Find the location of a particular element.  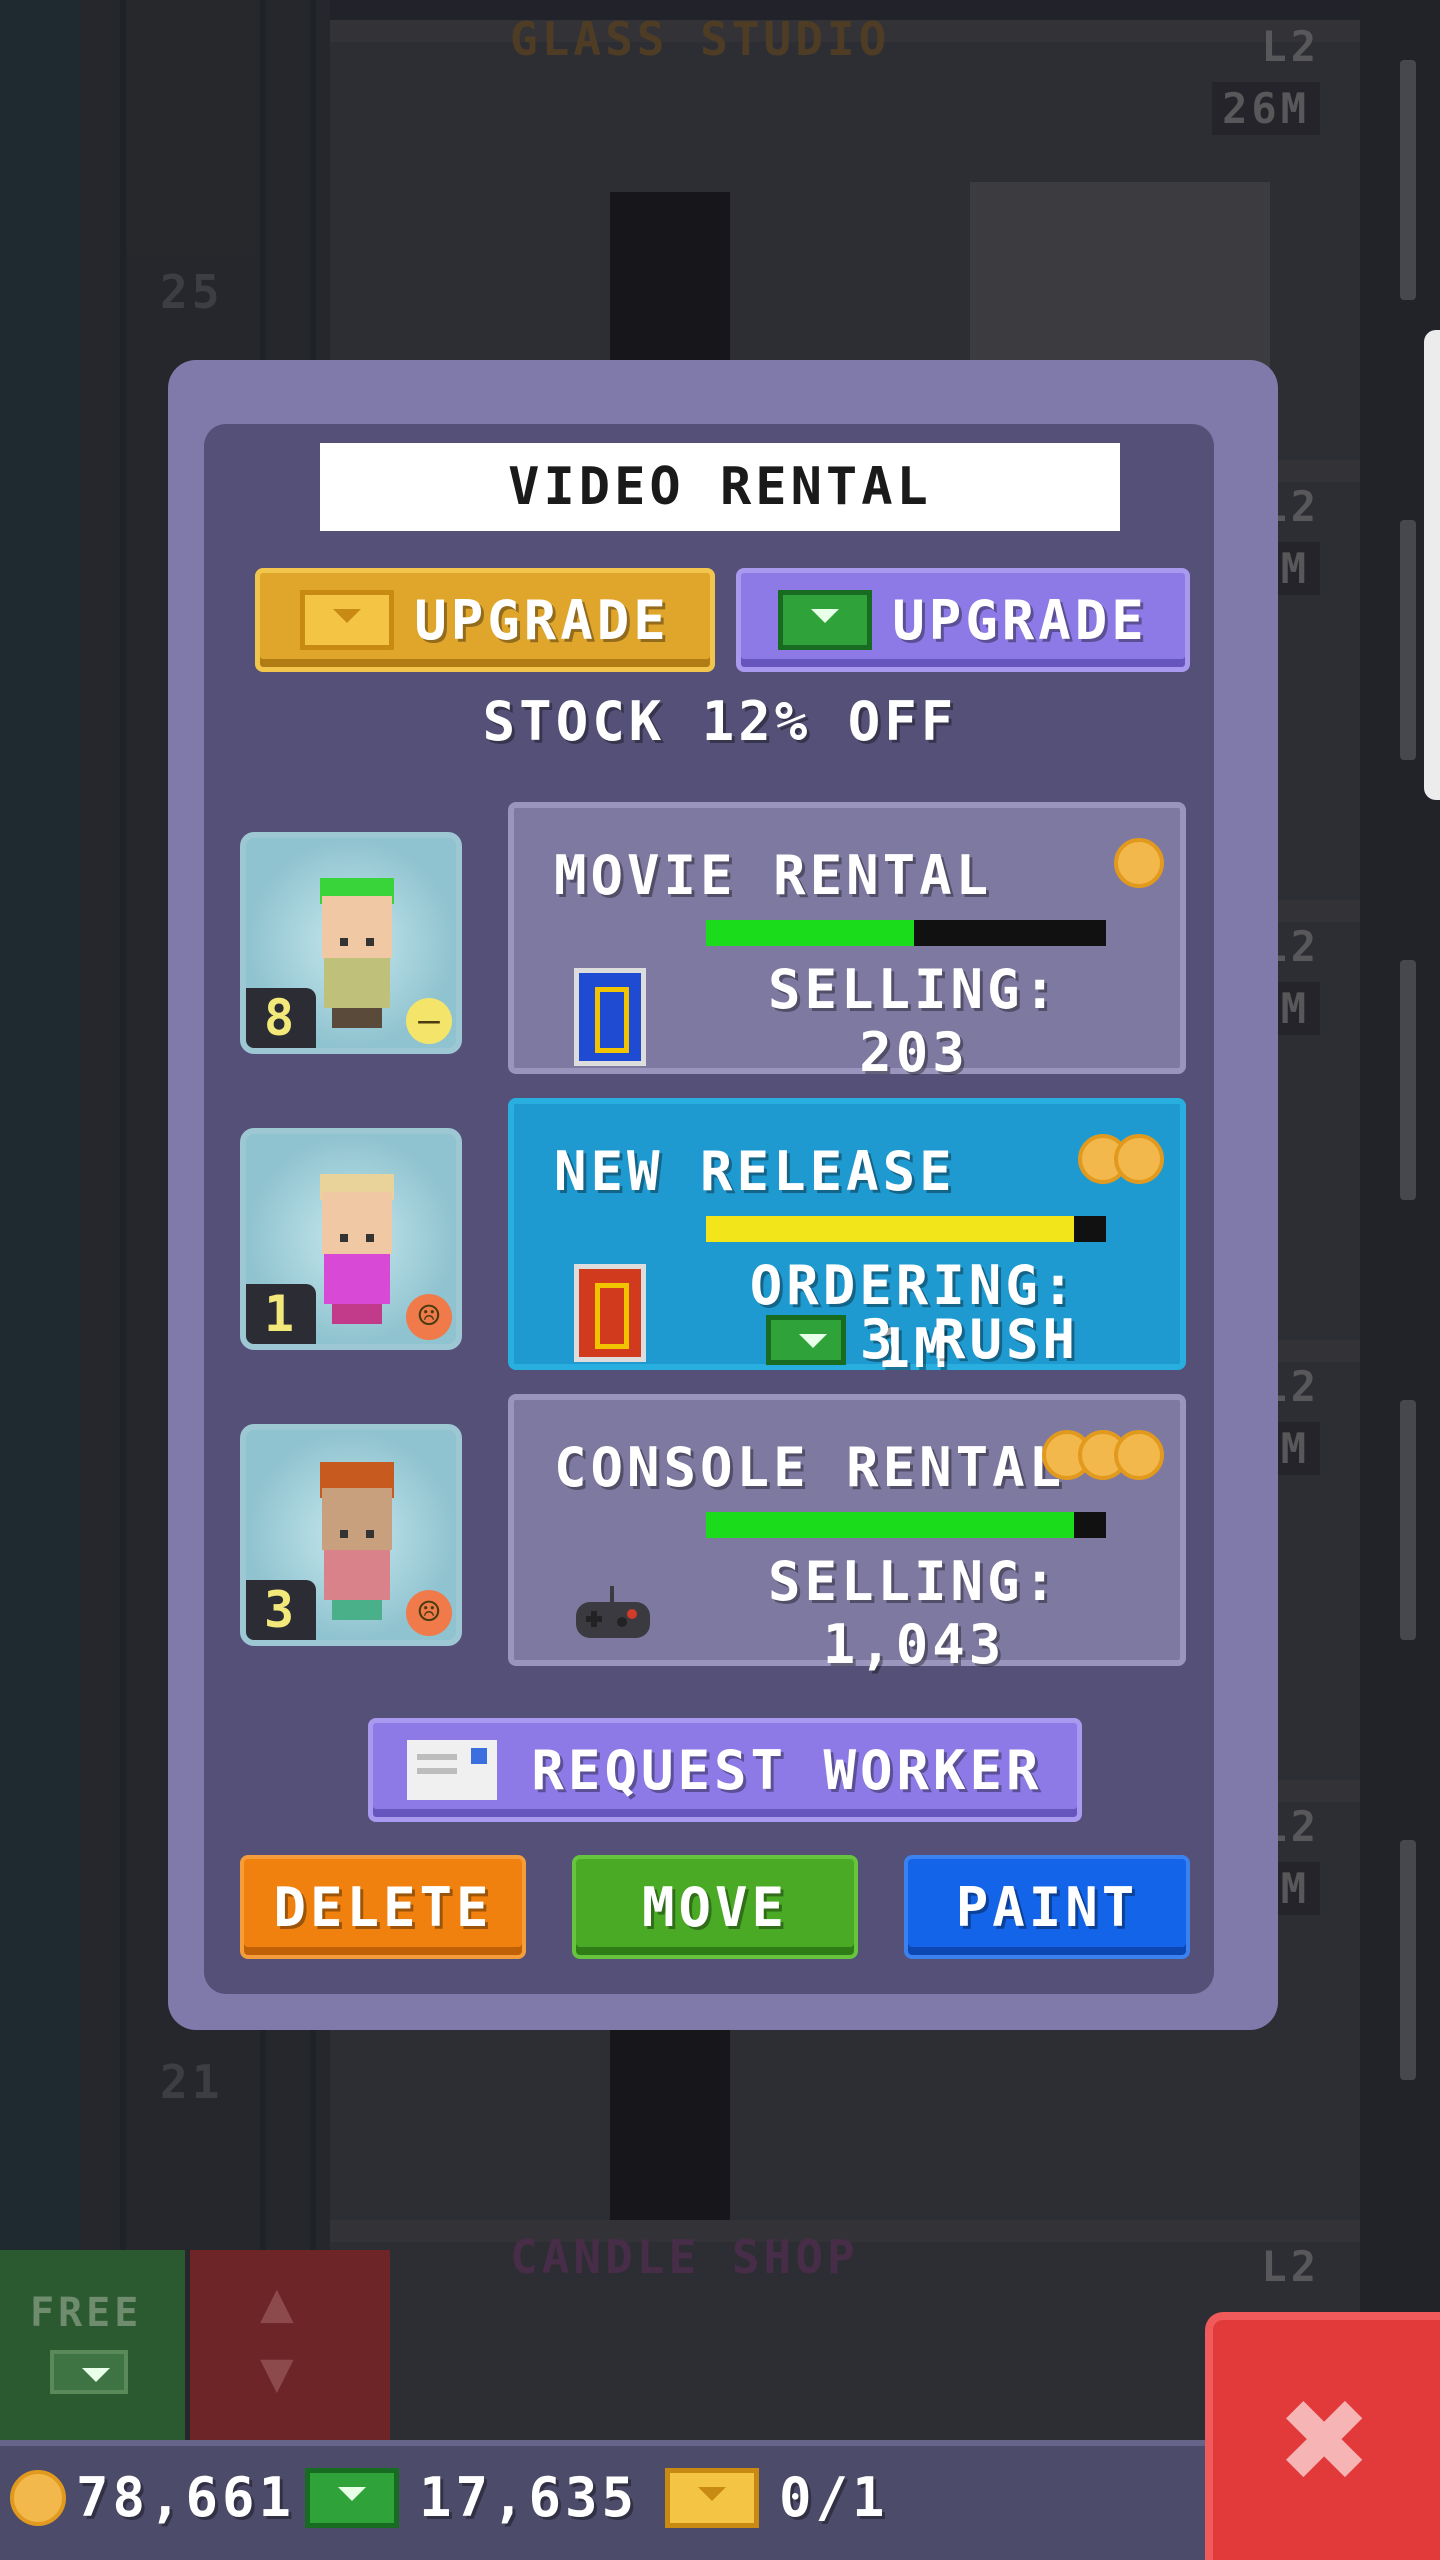

bux-value: 17,635 is located at coordinates (529, 2497).